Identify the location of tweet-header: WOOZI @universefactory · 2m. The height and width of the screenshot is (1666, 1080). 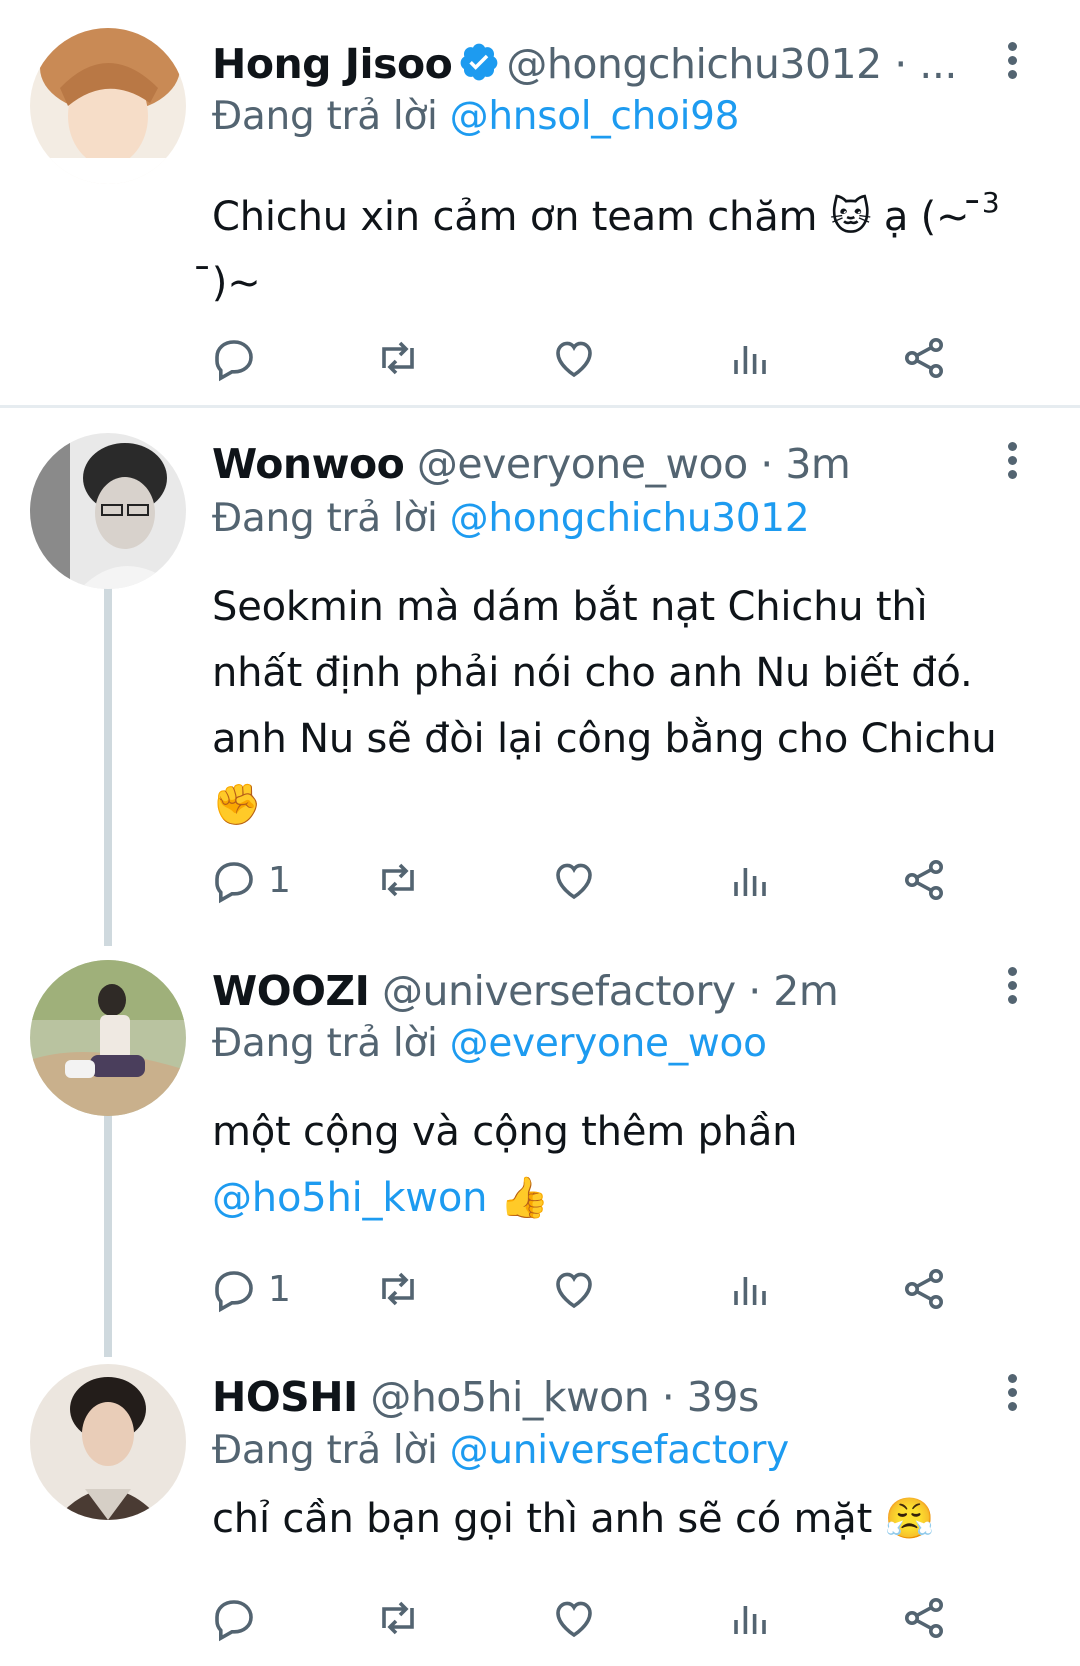
(586, 991).